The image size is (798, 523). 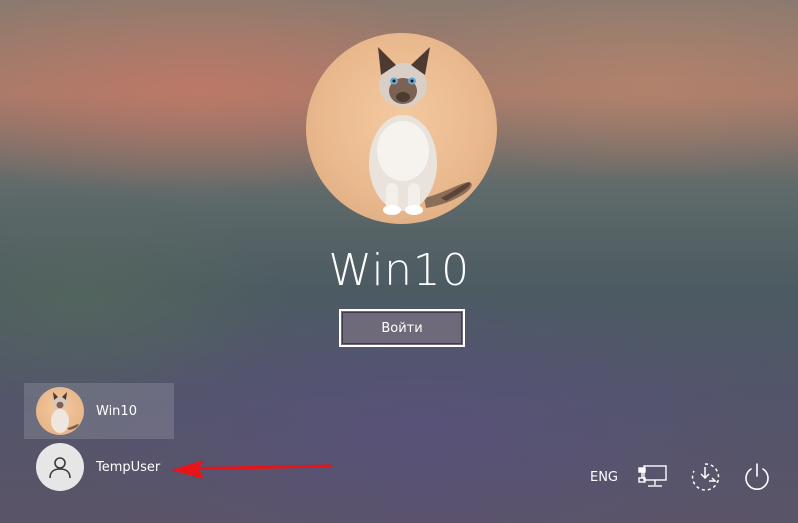 I want to click on cat-photo, so click(x=420, y=131).